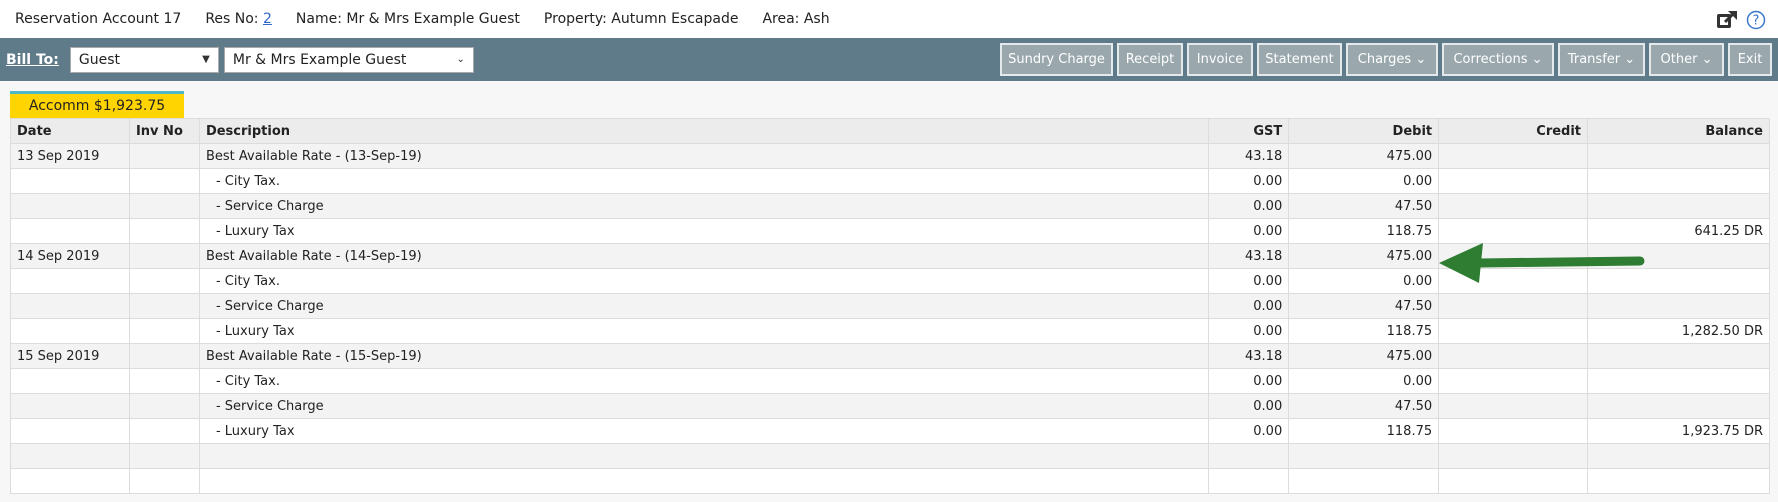 The image size is (1778, 502). Describe the element at coordinates (1727, 20) in the screenshot. I see `external-link-icon` at that location.